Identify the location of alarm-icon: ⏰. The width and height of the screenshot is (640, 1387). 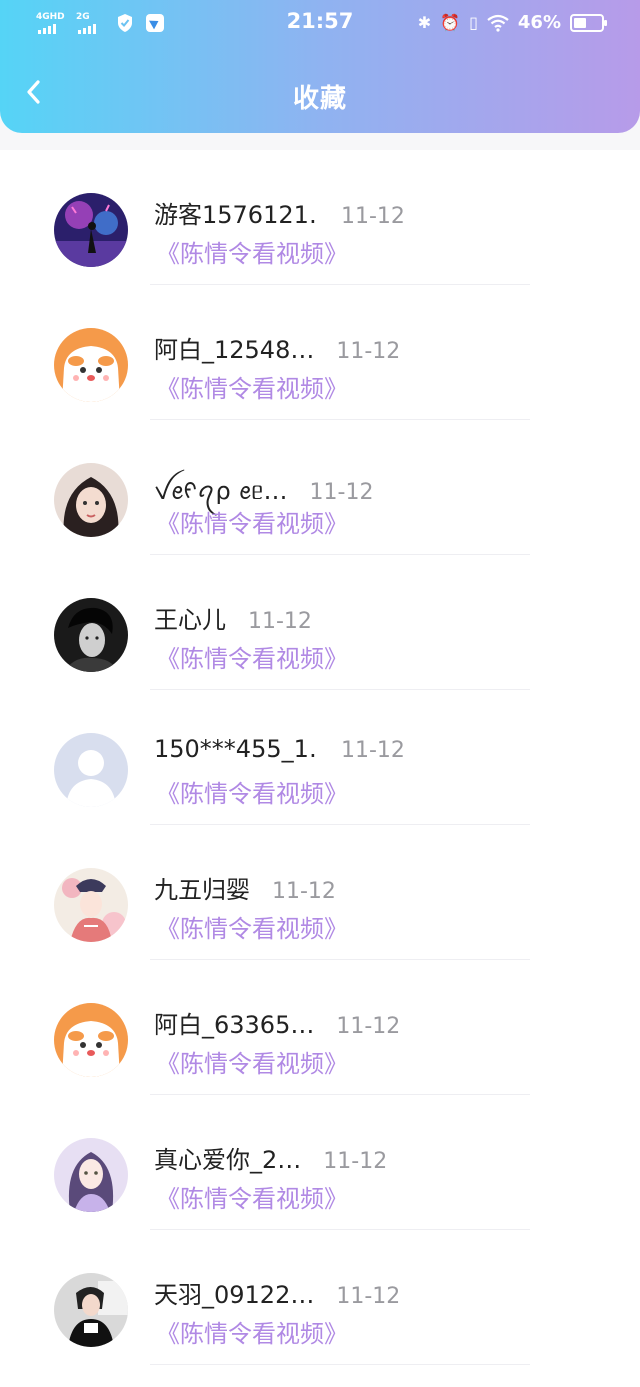
(450, 22).